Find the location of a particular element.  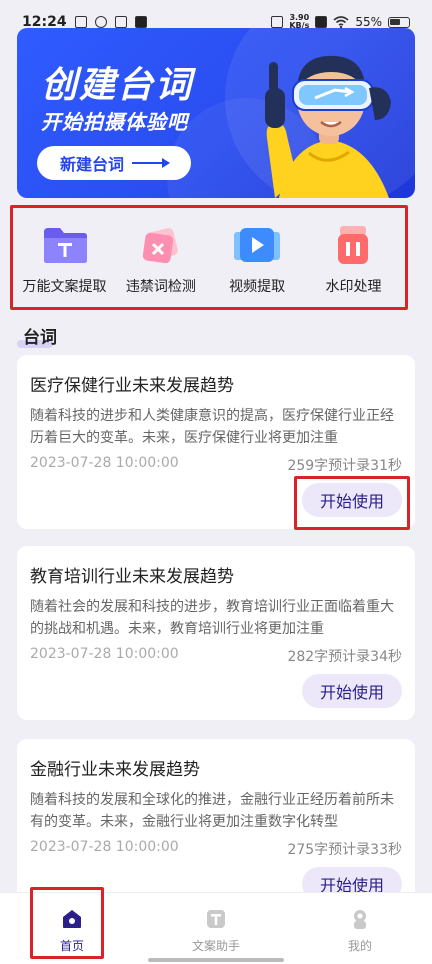

nav-label: 我的 is located at coordinates (359, 946).